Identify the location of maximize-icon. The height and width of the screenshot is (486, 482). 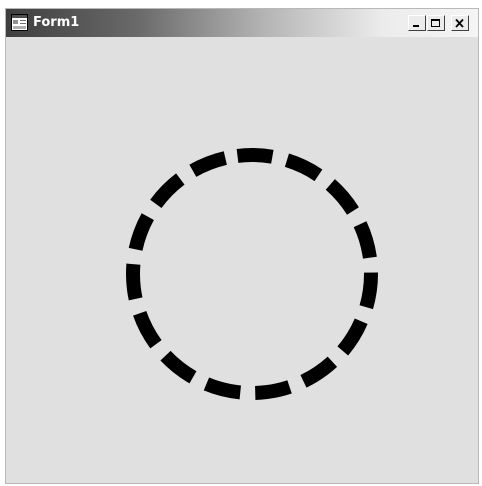
(435, 22).